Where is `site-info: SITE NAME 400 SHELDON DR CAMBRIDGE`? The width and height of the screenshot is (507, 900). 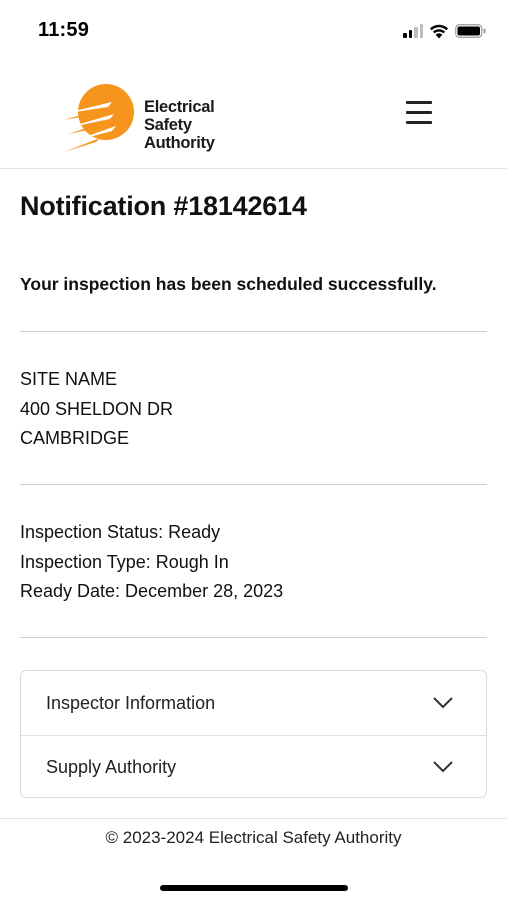 site-info: SITE NAME 400 SHELDON DR CAMBRIDGE is located at coordinates (96, 409).